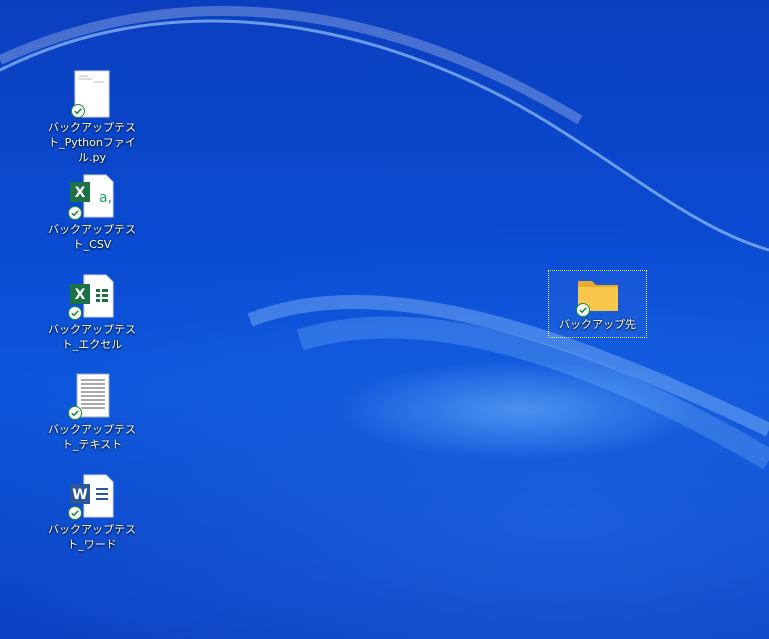 This screenshot has width=769, height=639. Describe the element at coordinates (92, 296) in the screenshot. I see `excel-file-icon: X` at that location.